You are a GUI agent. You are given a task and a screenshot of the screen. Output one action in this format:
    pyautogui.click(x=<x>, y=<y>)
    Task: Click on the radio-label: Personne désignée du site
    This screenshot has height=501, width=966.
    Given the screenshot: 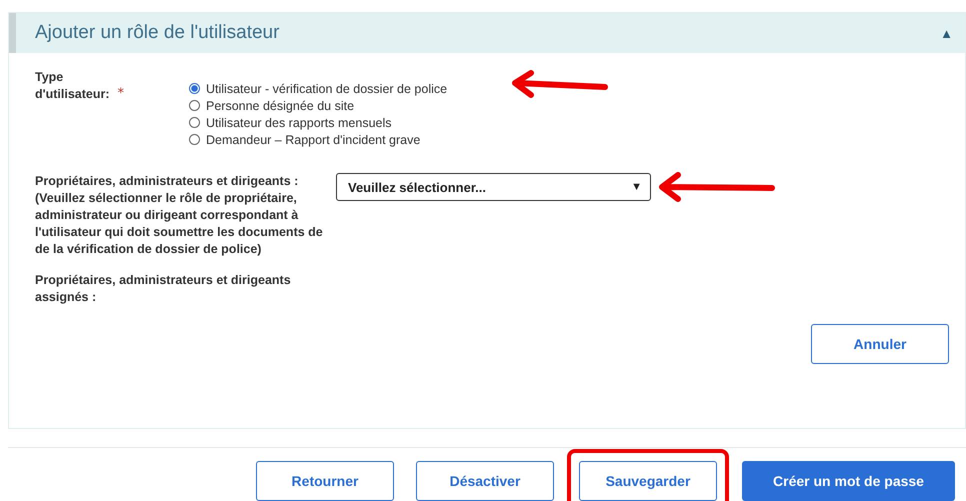 What is the action you would take?
    pyautogui.click(x=280, y=105)
    